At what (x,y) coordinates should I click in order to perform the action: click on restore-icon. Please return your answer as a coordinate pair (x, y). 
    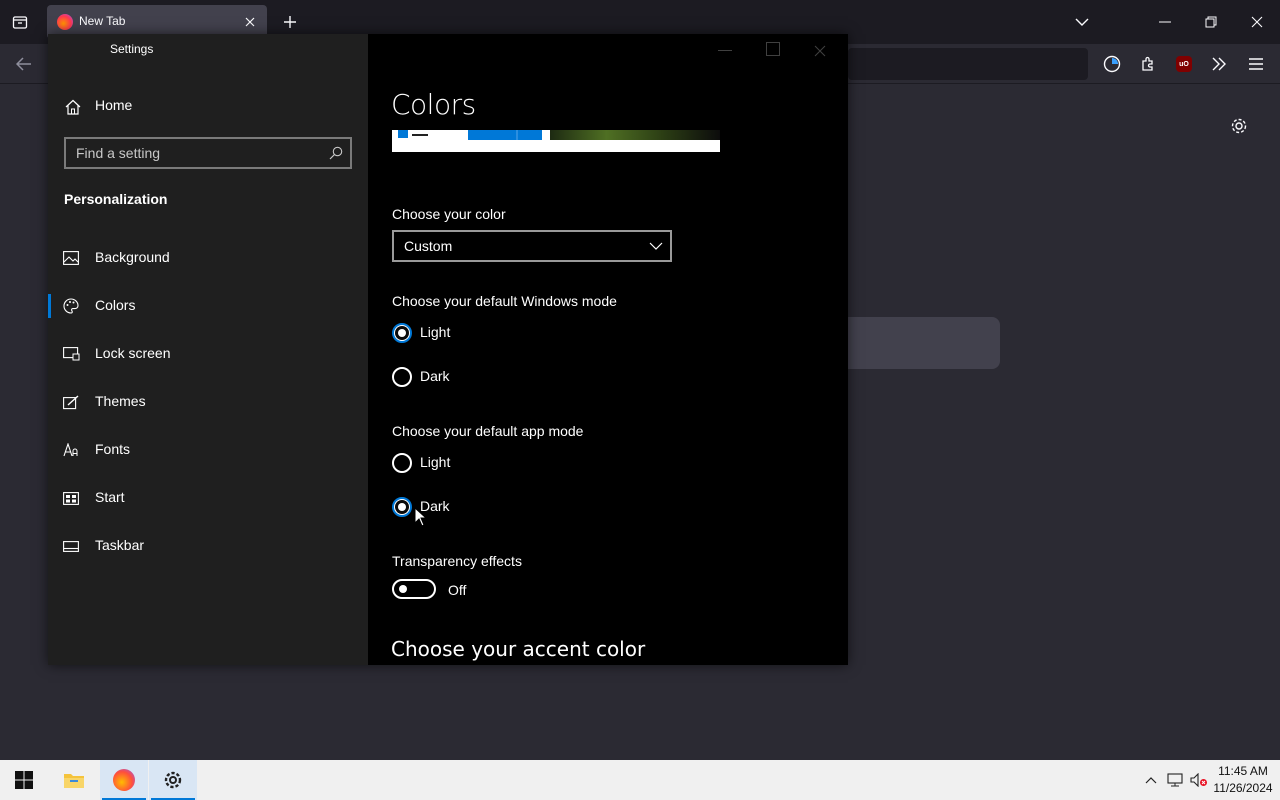
    Looking at the image, I should click on (1211, 22).